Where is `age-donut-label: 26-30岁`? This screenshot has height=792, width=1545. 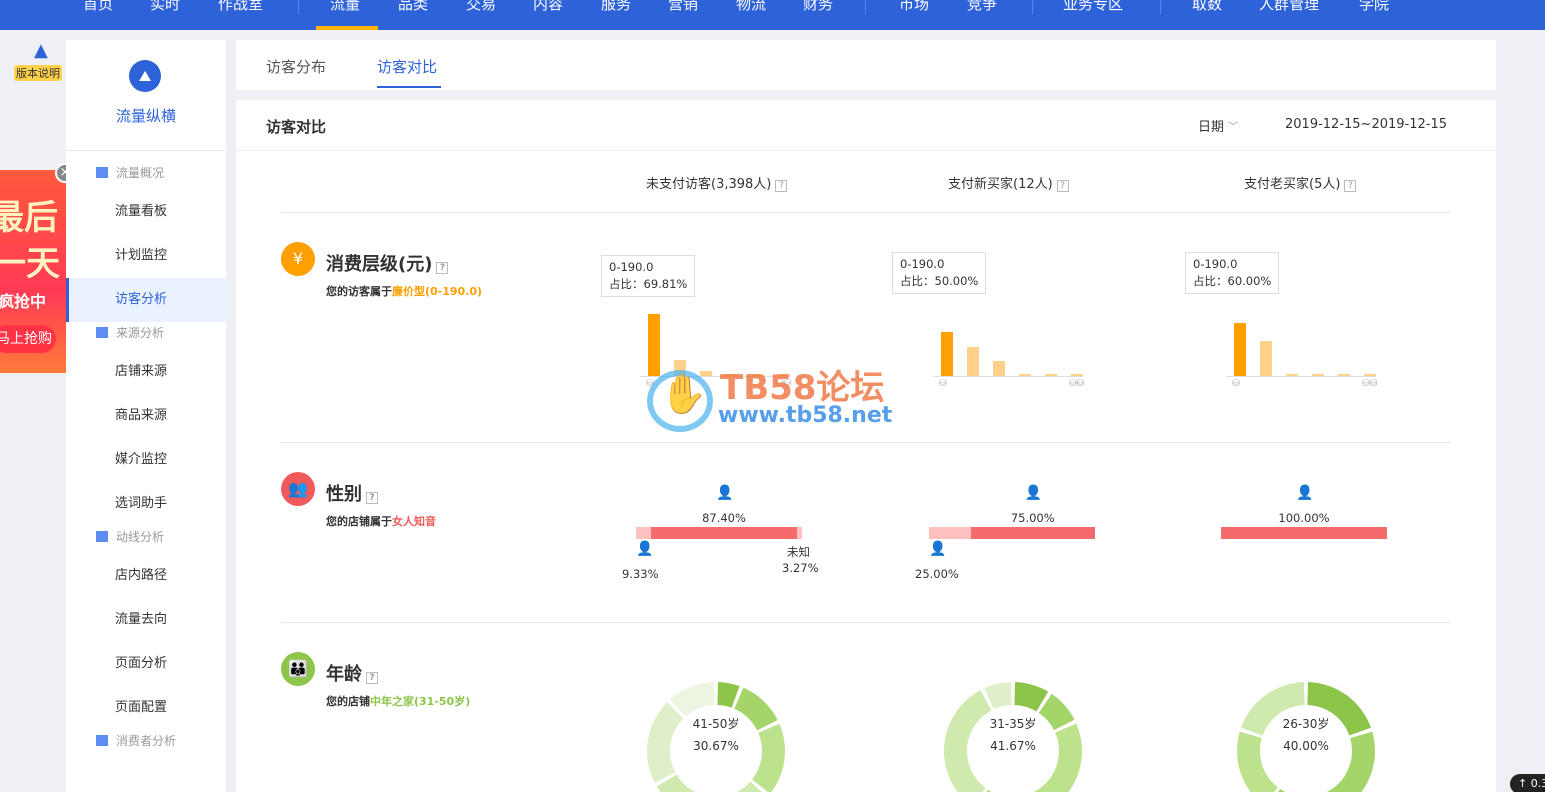
age-donut-label: 26-30岁 is located at coordinates (1306, 724).